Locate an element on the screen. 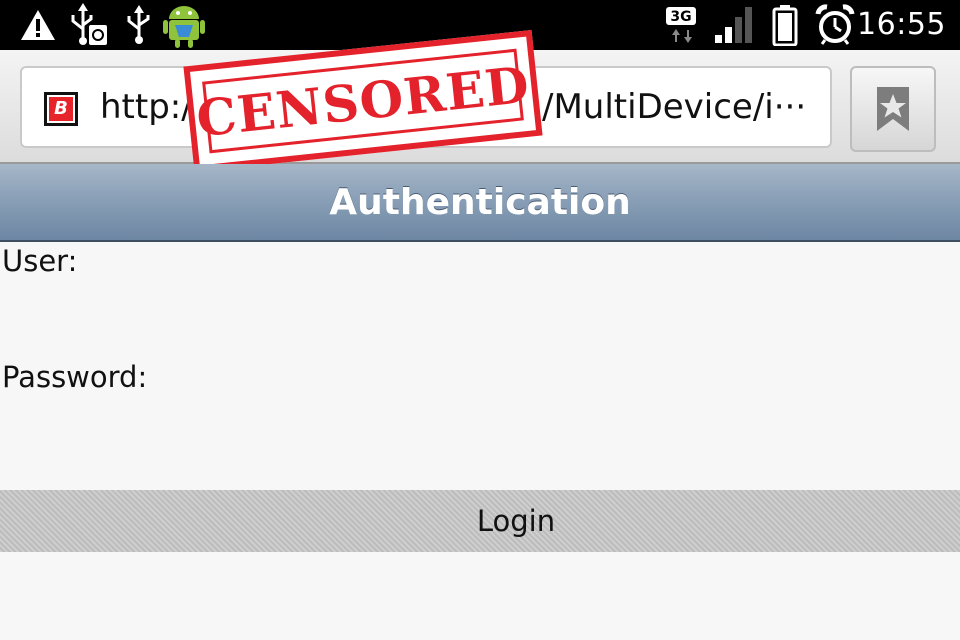 The height and width of the screenshot is (640, 960). favicon-letter: B is located at coordinates (61, 109).